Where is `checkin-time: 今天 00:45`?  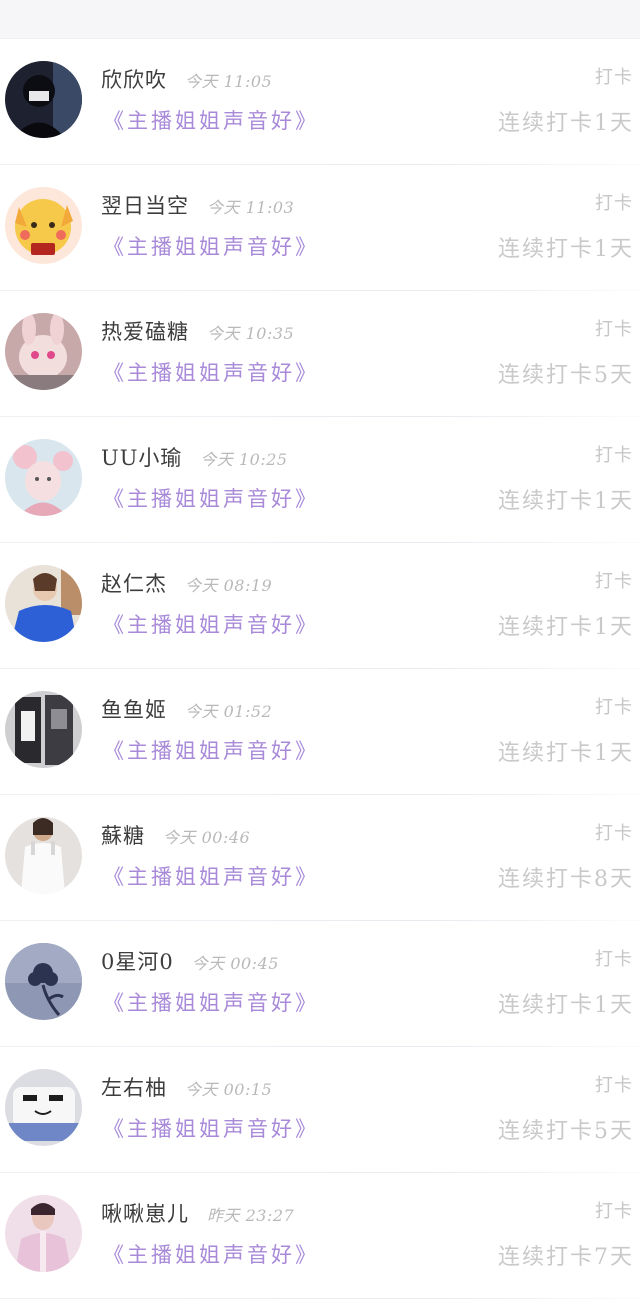
checkin-time: 今天 00:45 is located at coordinates (235, 963).